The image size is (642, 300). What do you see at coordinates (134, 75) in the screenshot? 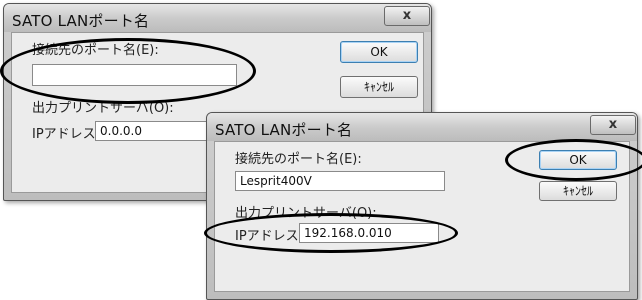
I see `port-name-input` at bounding box center [134, 75].